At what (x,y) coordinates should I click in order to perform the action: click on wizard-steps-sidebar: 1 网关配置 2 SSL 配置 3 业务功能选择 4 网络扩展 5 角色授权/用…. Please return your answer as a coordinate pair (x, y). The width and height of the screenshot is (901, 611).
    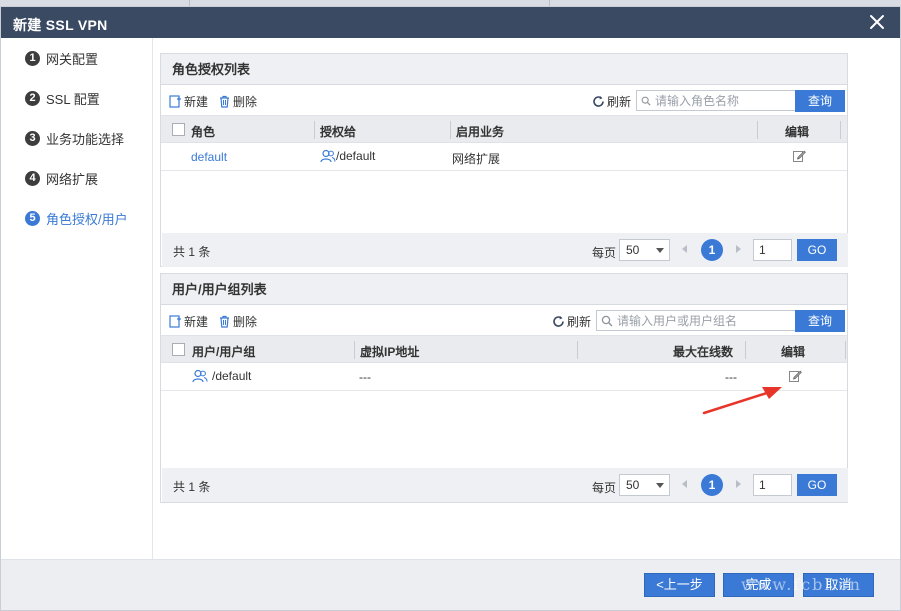
    Looking at the image, I should click on (77, 298).